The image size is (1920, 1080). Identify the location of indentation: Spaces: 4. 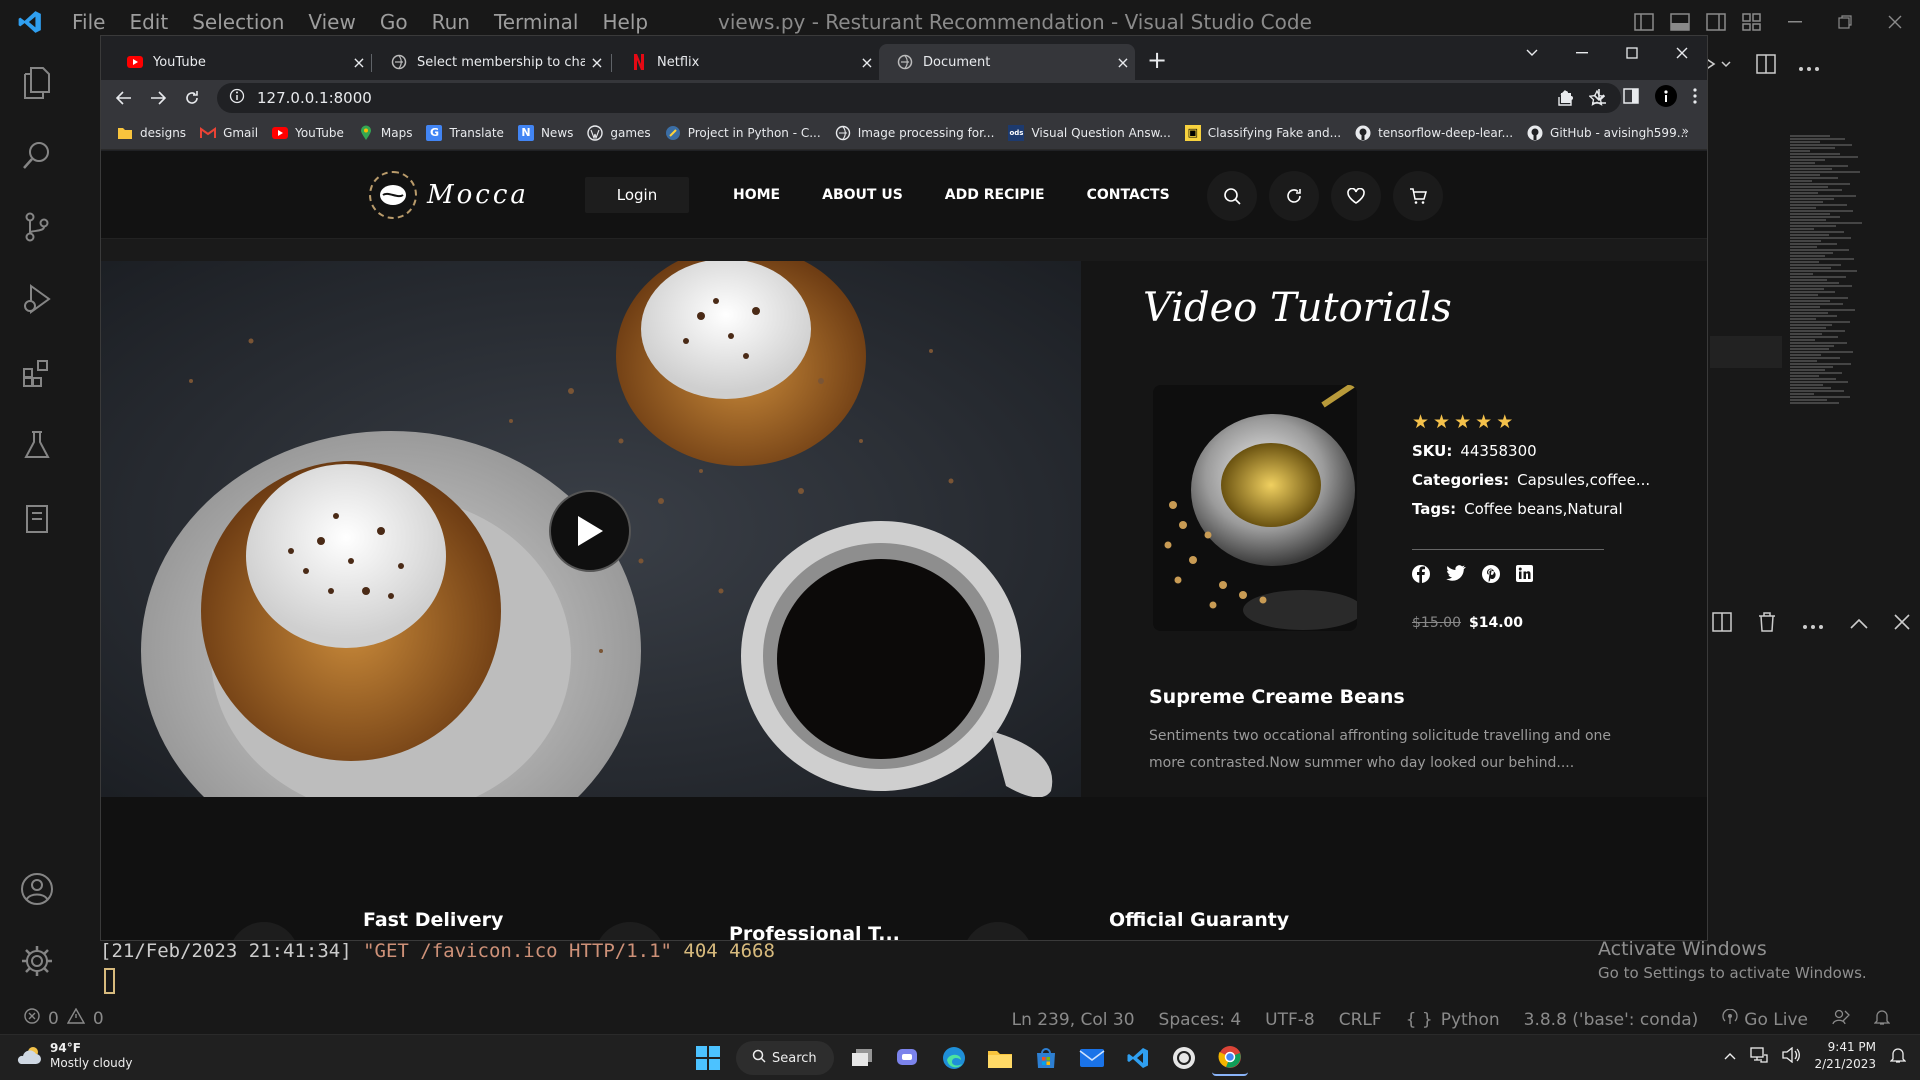
(1200, 1020).